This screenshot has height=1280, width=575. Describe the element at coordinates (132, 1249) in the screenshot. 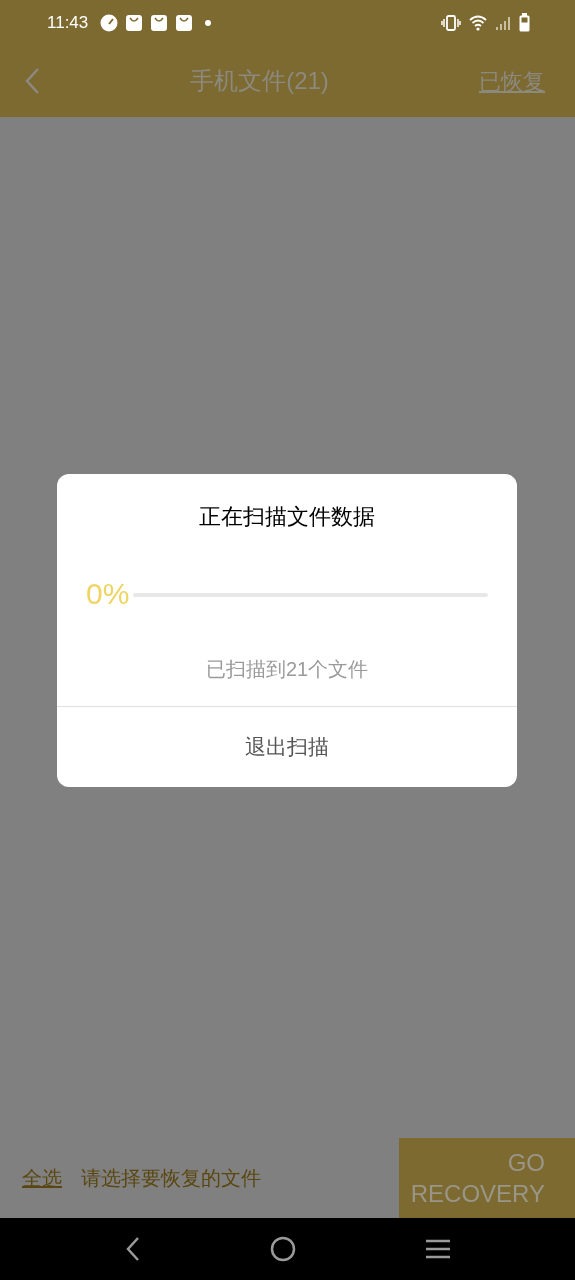

I see `back-icon` at that location.